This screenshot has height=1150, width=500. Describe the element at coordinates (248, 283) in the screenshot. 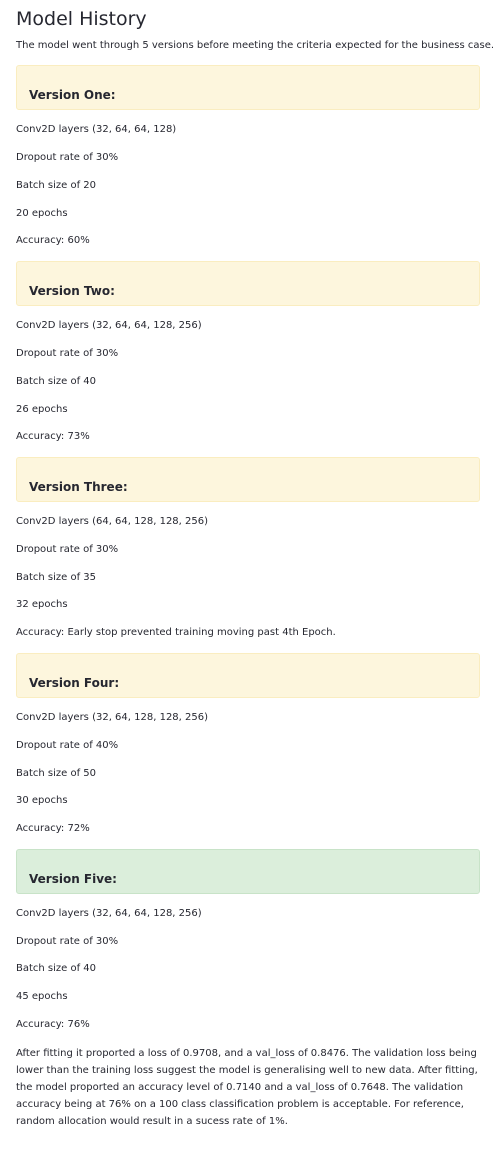

I see `version-two-header: Version Two:` at that location.